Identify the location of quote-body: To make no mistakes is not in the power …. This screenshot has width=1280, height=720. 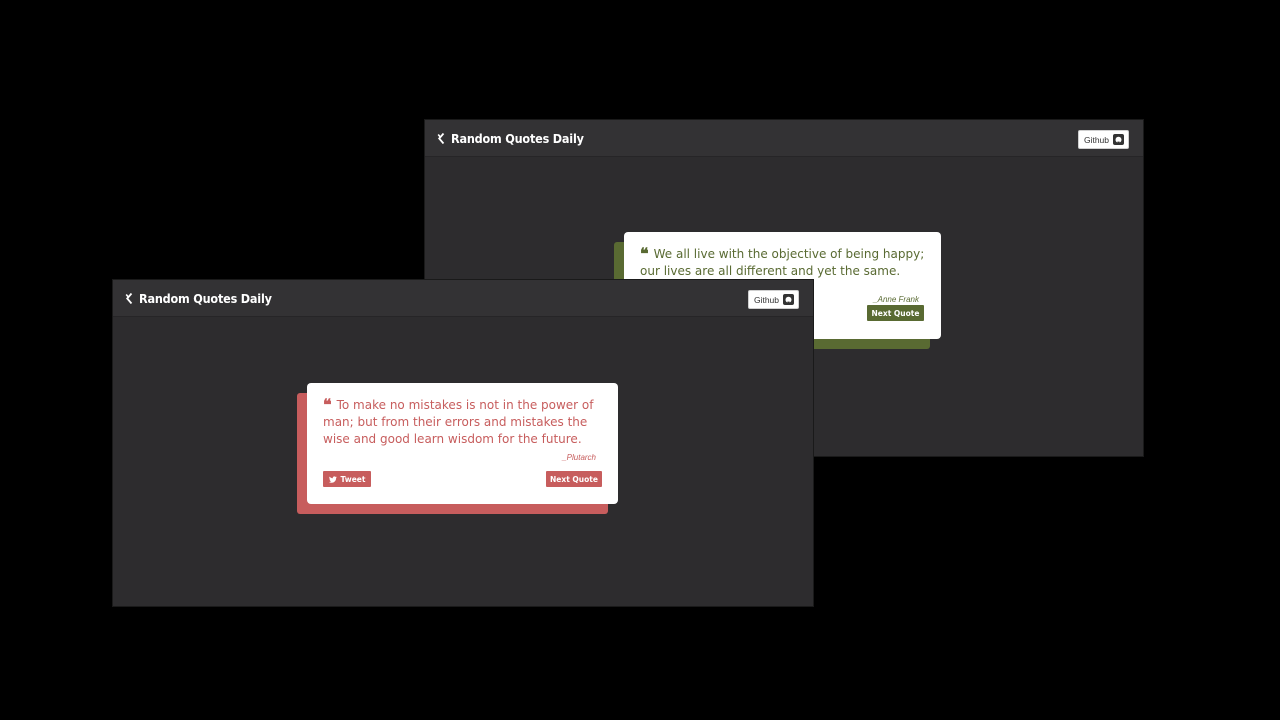
(458, 422).